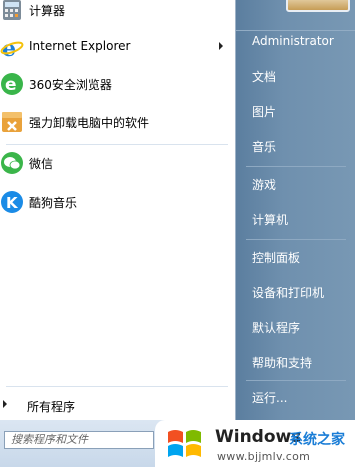 This screenshot has height=467, width=355. I want to click on uninstall-box-icon, so click(12, 122).